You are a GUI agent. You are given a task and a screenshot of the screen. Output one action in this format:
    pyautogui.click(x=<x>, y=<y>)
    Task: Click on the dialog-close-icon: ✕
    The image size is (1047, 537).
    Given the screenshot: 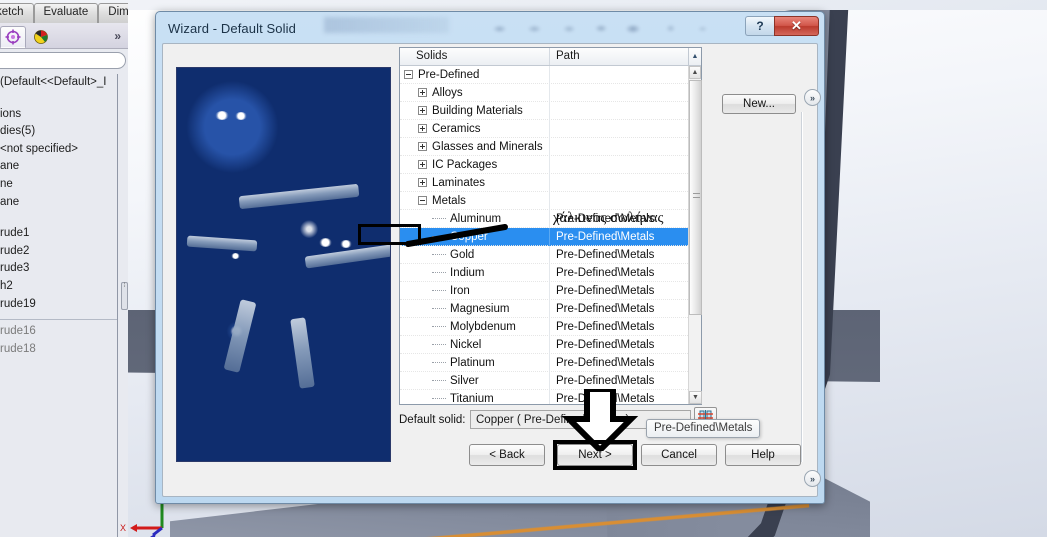 What is the action you would take?
    pyautogui.click(x=796, y=26)
    